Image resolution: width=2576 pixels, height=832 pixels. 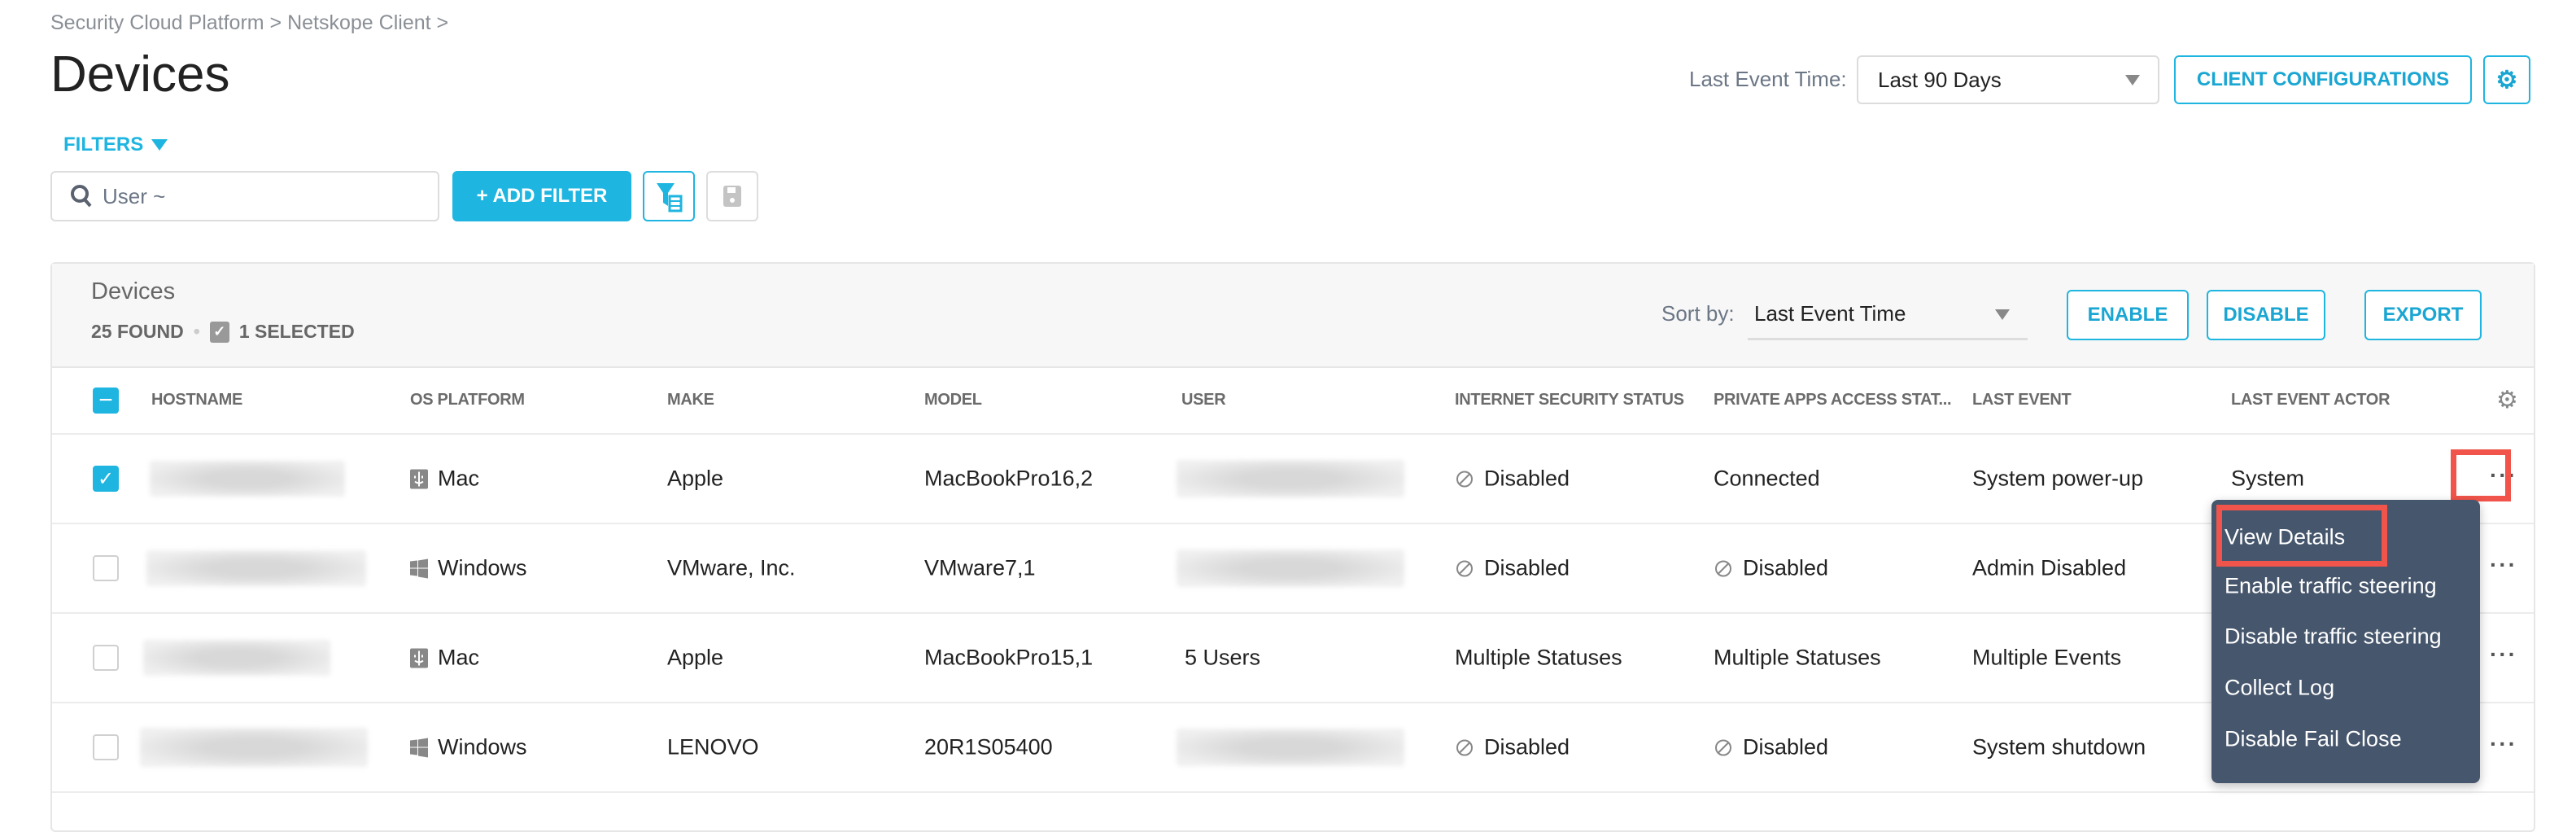 I want to click on private-apps-status: Multiple Statuses, so click(x=1797, y=658).